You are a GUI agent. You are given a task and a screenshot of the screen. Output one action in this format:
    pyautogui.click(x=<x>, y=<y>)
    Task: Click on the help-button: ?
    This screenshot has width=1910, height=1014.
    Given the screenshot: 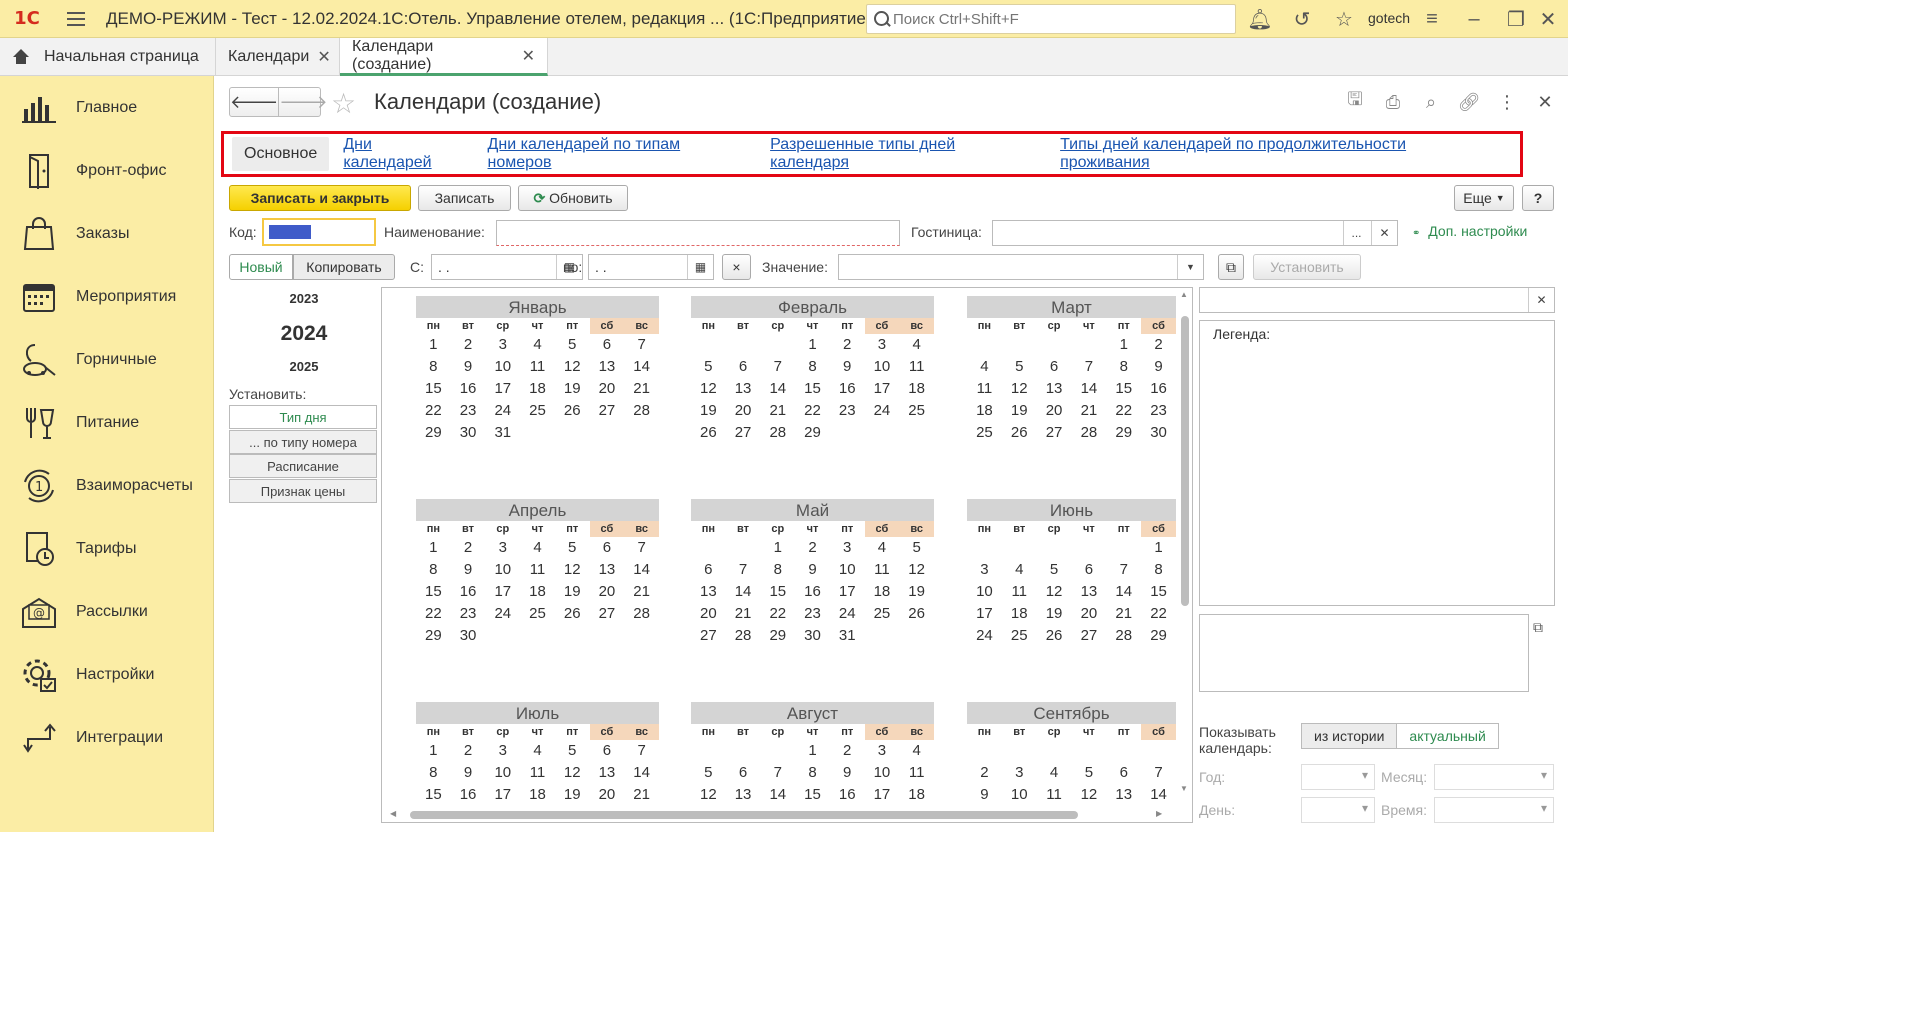 What is the action you would take?
    pyautogui.click(x=1538, y=198)
    